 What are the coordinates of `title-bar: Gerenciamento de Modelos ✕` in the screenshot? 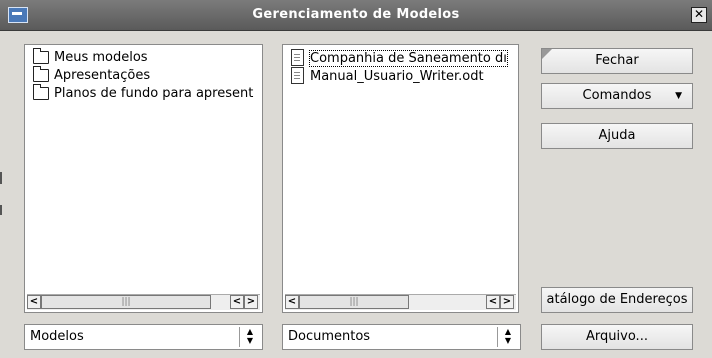 It's located at (356, 15).